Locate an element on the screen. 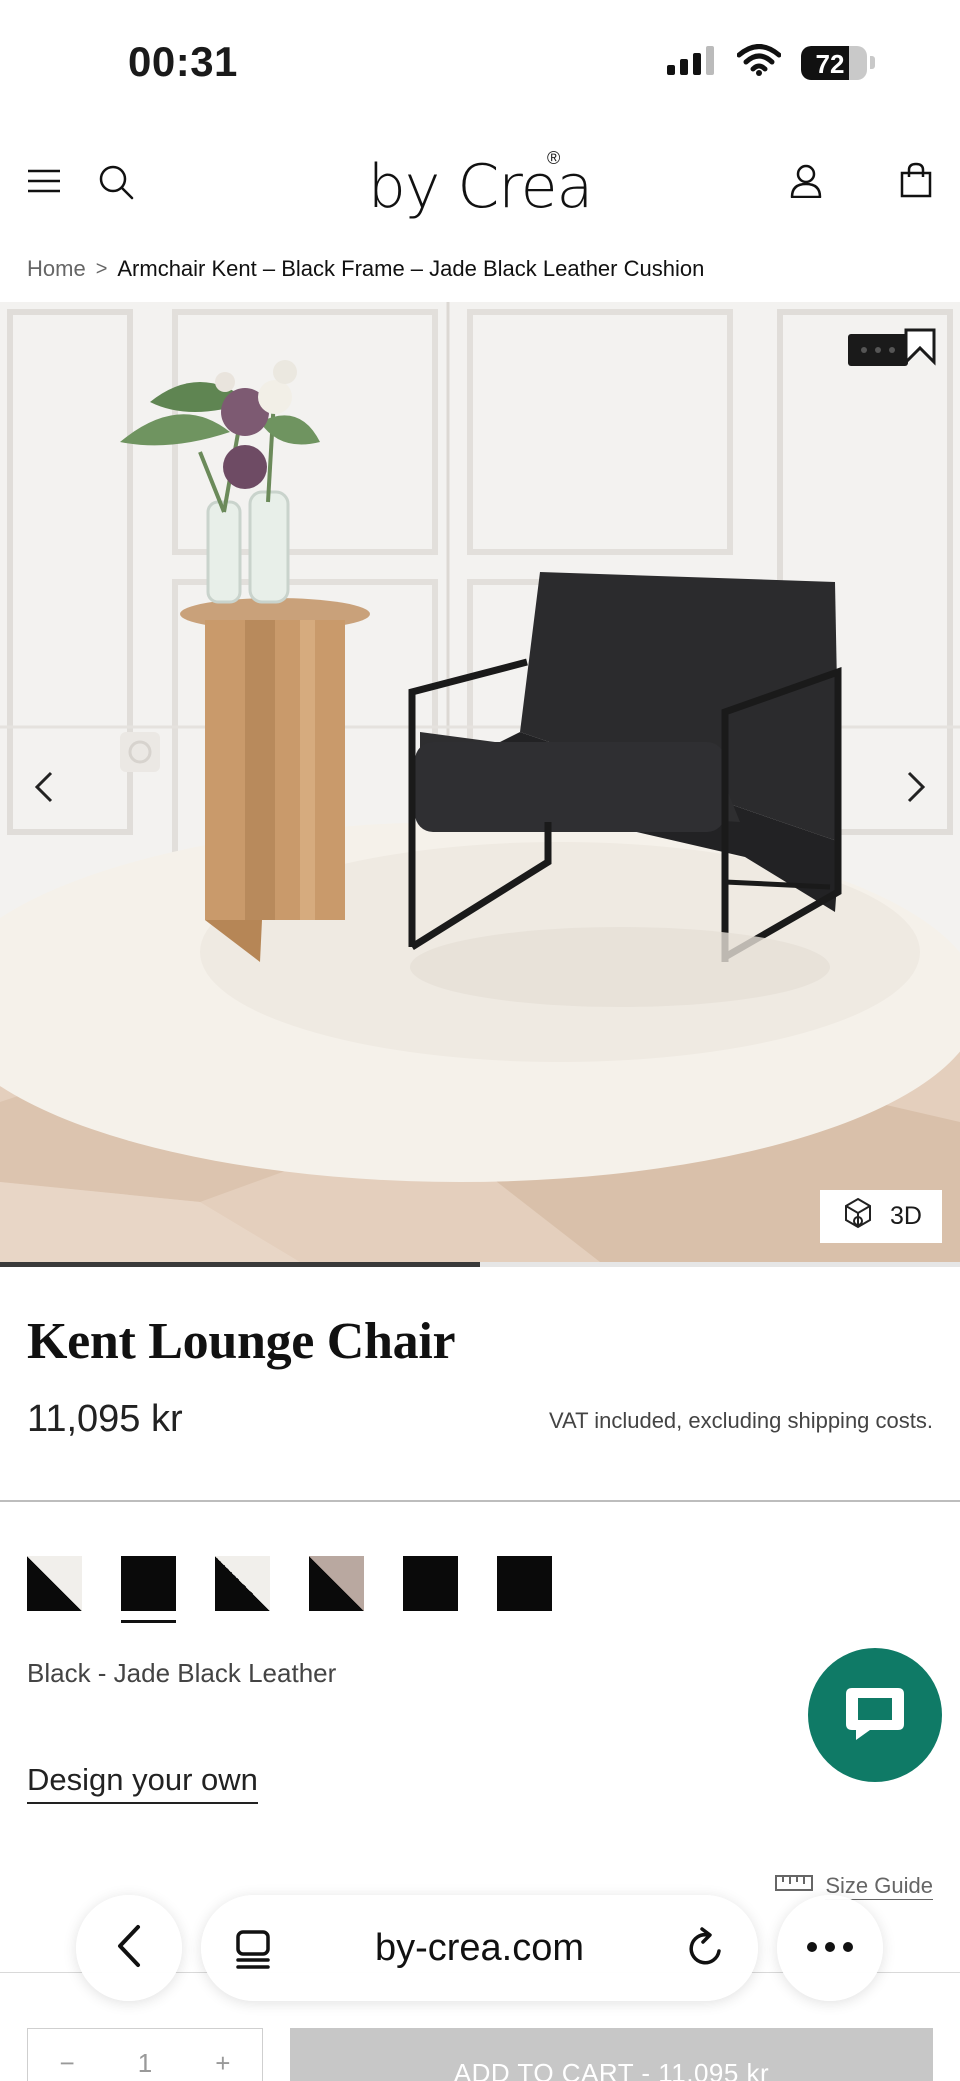 Image resolution: width=960 pixels, height=2081 pixels. gallery-next-arrow-icon is located at coordinates (916, 787).